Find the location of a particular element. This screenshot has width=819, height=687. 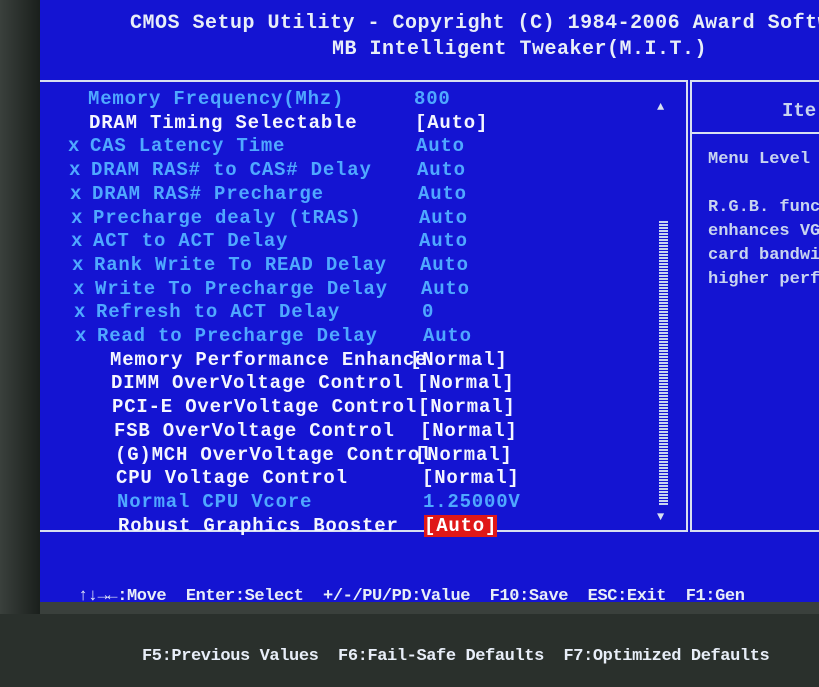

setting-label: DIMM OverVoltage Control is located at coordinates (257, 383).